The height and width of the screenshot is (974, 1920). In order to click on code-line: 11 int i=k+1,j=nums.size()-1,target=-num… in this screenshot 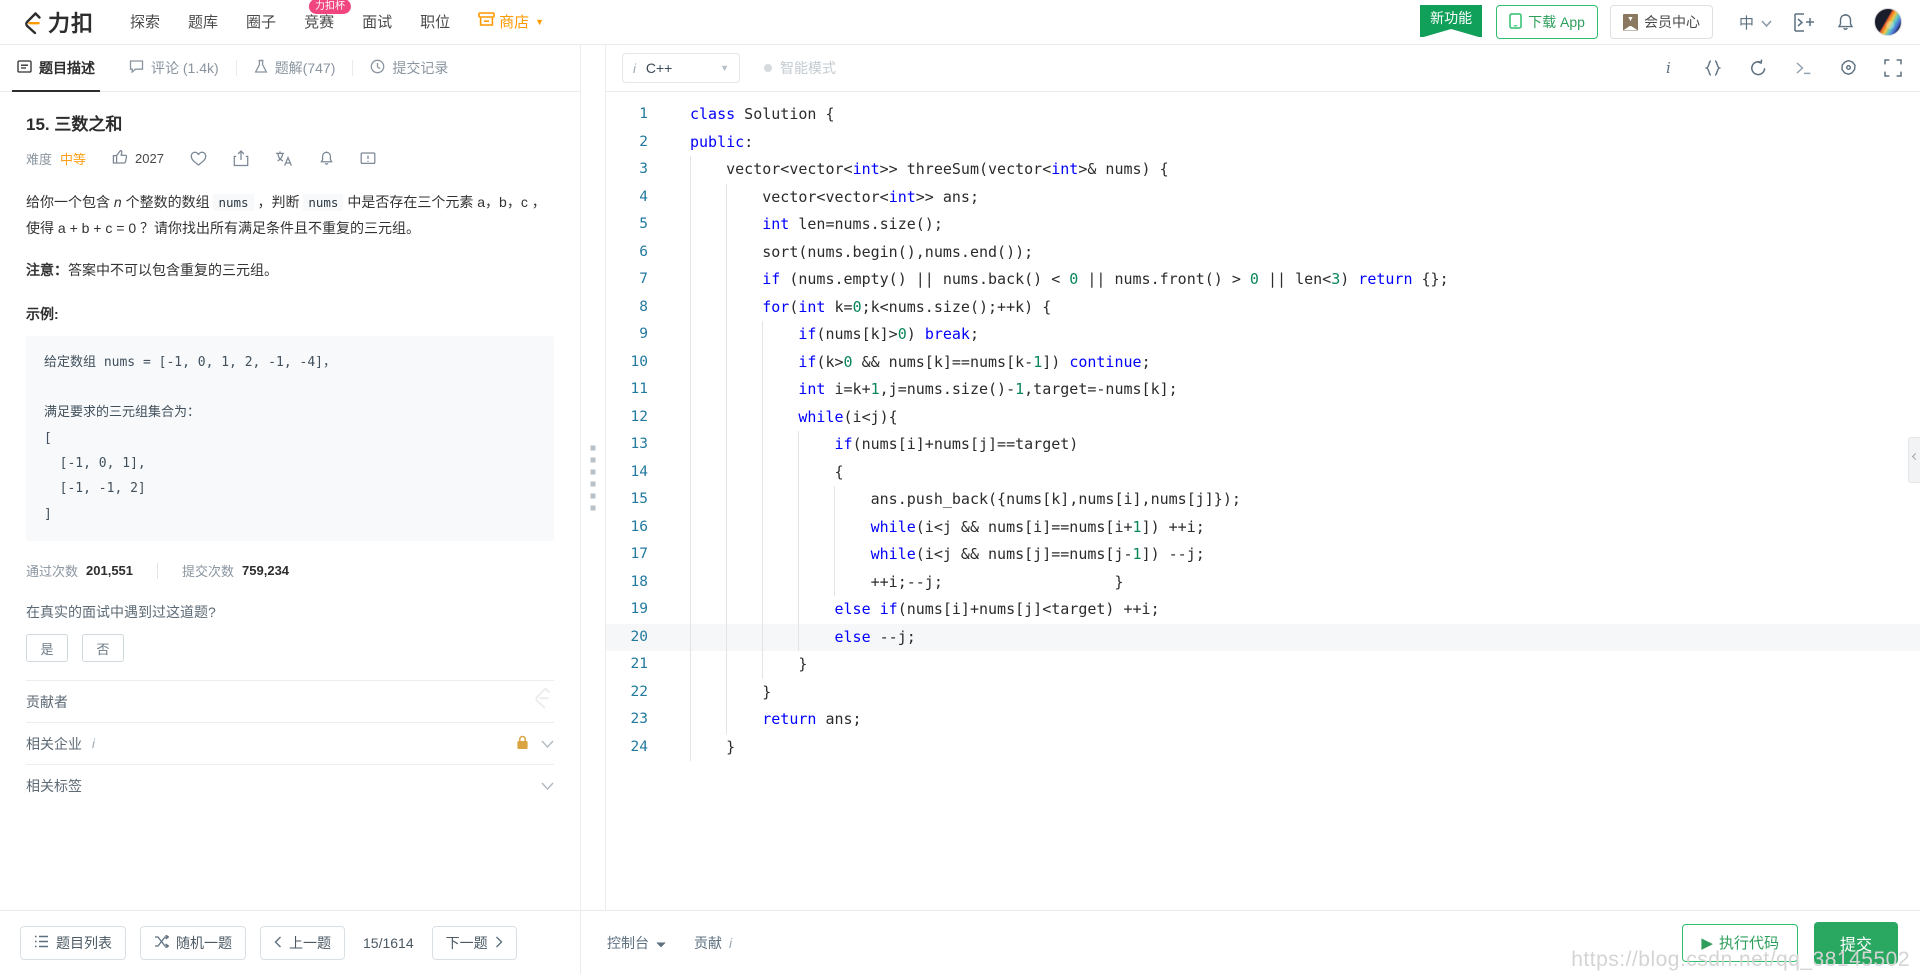, I will do `click(1263, 390)`.